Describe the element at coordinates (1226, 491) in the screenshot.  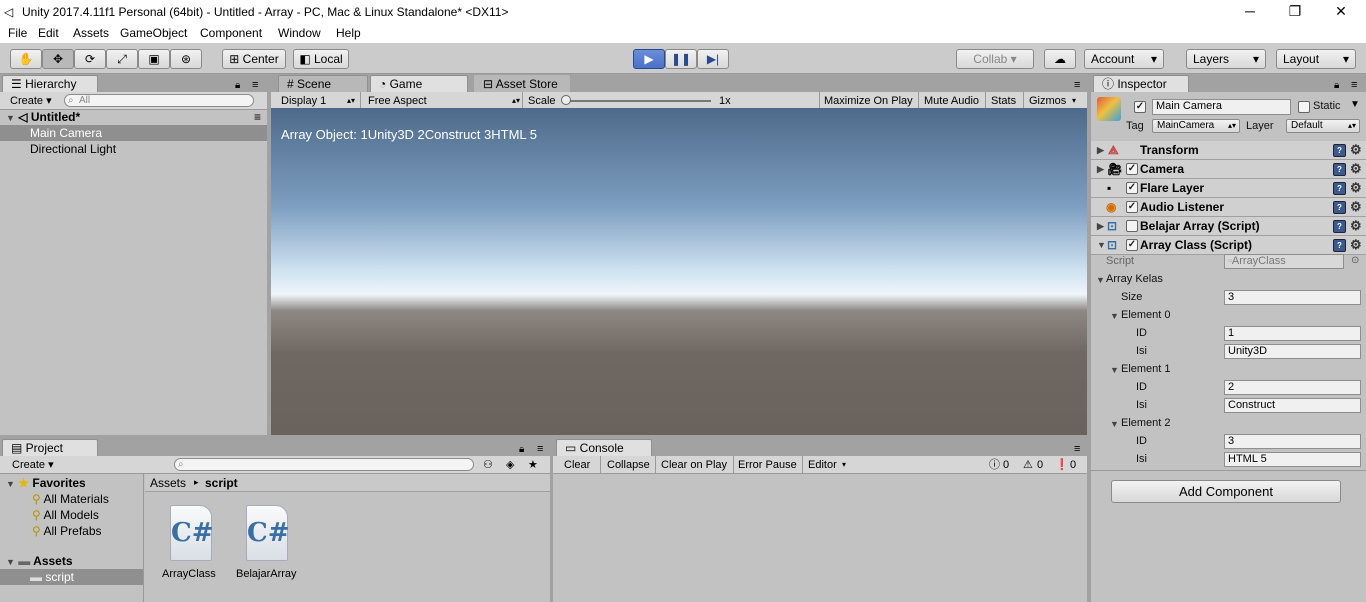
I see `add-component-button: Add Component` at that location.